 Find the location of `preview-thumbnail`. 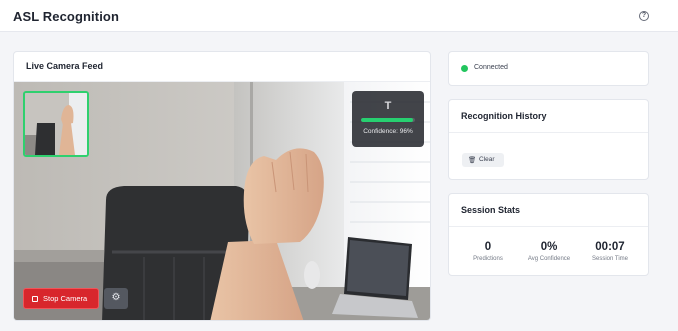

preview-thumbnail is located at coordinates (56, 124).